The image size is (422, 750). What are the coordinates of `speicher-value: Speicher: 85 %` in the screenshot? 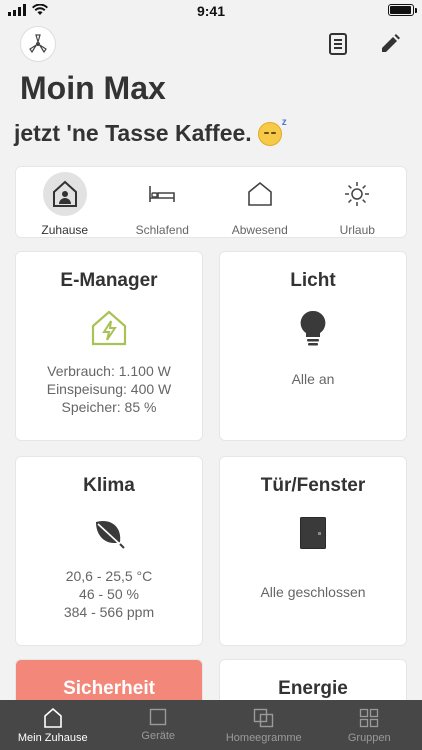 It's located at (109, 407).